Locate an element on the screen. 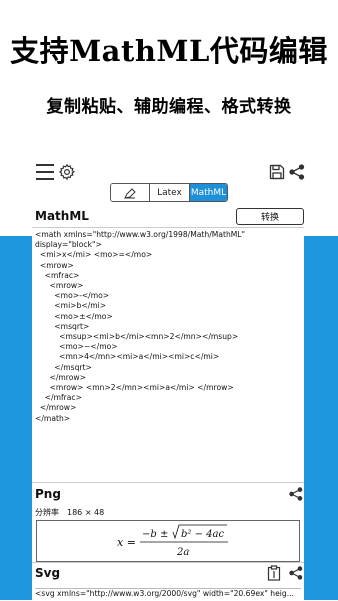 Image resolution: width=338 pixels, height=601 pixels. code-line: <mo>±</mo> is located at coordinates (74, 316).